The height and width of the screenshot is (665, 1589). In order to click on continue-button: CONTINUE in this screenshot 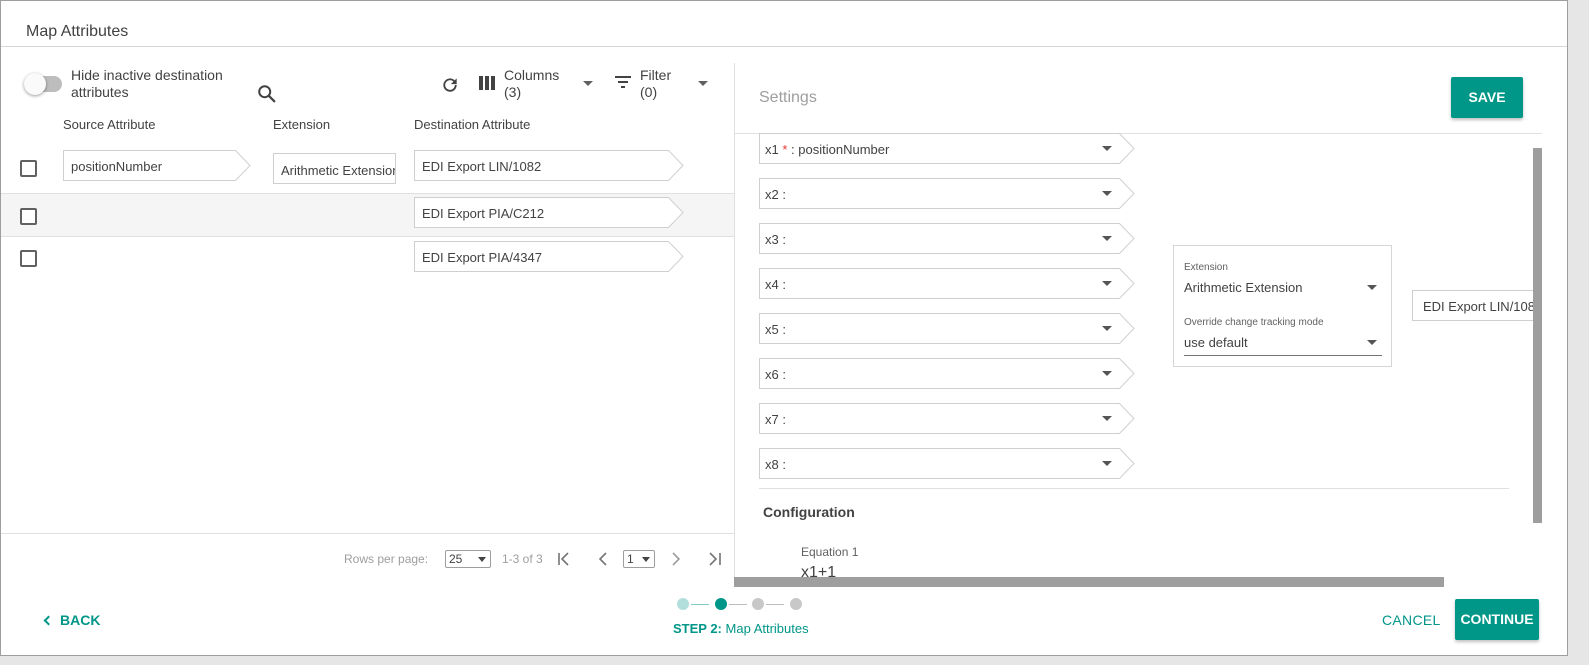, I will do `click(1497, 619)`.